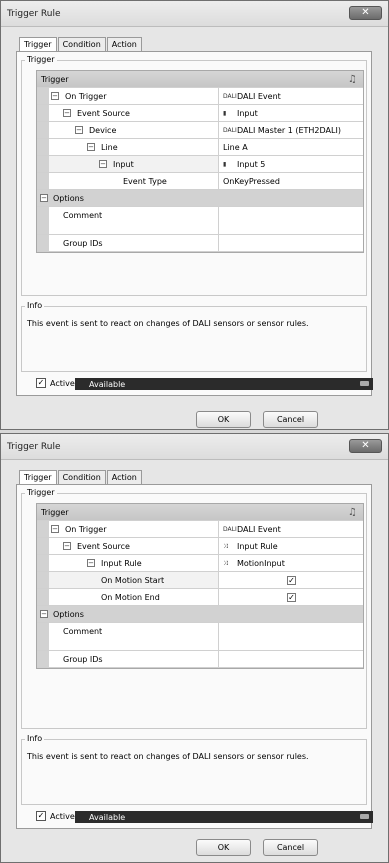  I want to click on property-value: Line A, so click(235, 147).